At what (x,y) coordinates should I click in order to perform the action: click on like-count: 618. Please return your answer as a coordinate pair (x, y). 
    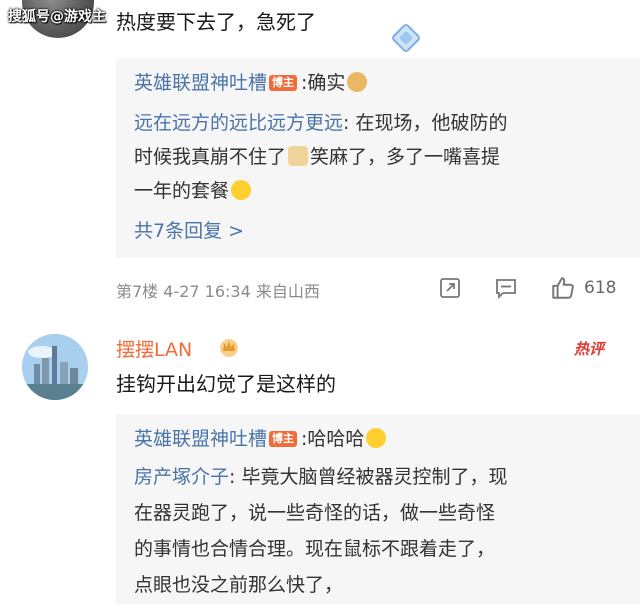
    Looking at the image, I should click on (600, 288).